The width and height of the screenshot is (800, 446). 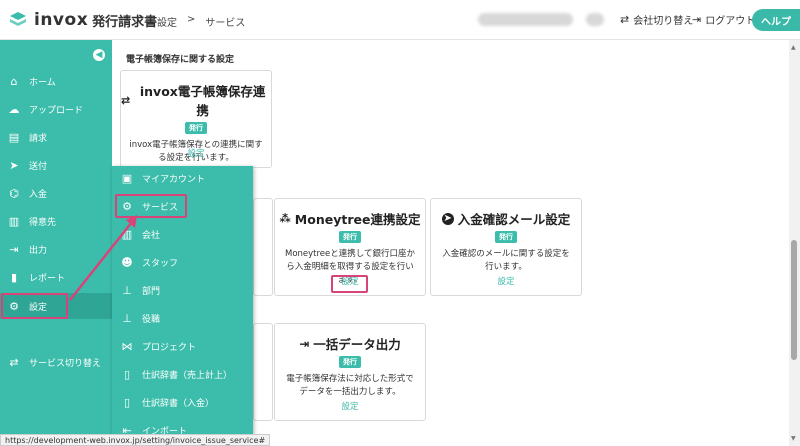 What do you see at coordinates (56, 249) in the screenshot?
I see `sidebar-item-output: ⇥ 出力` at bounding box center [56, 249].